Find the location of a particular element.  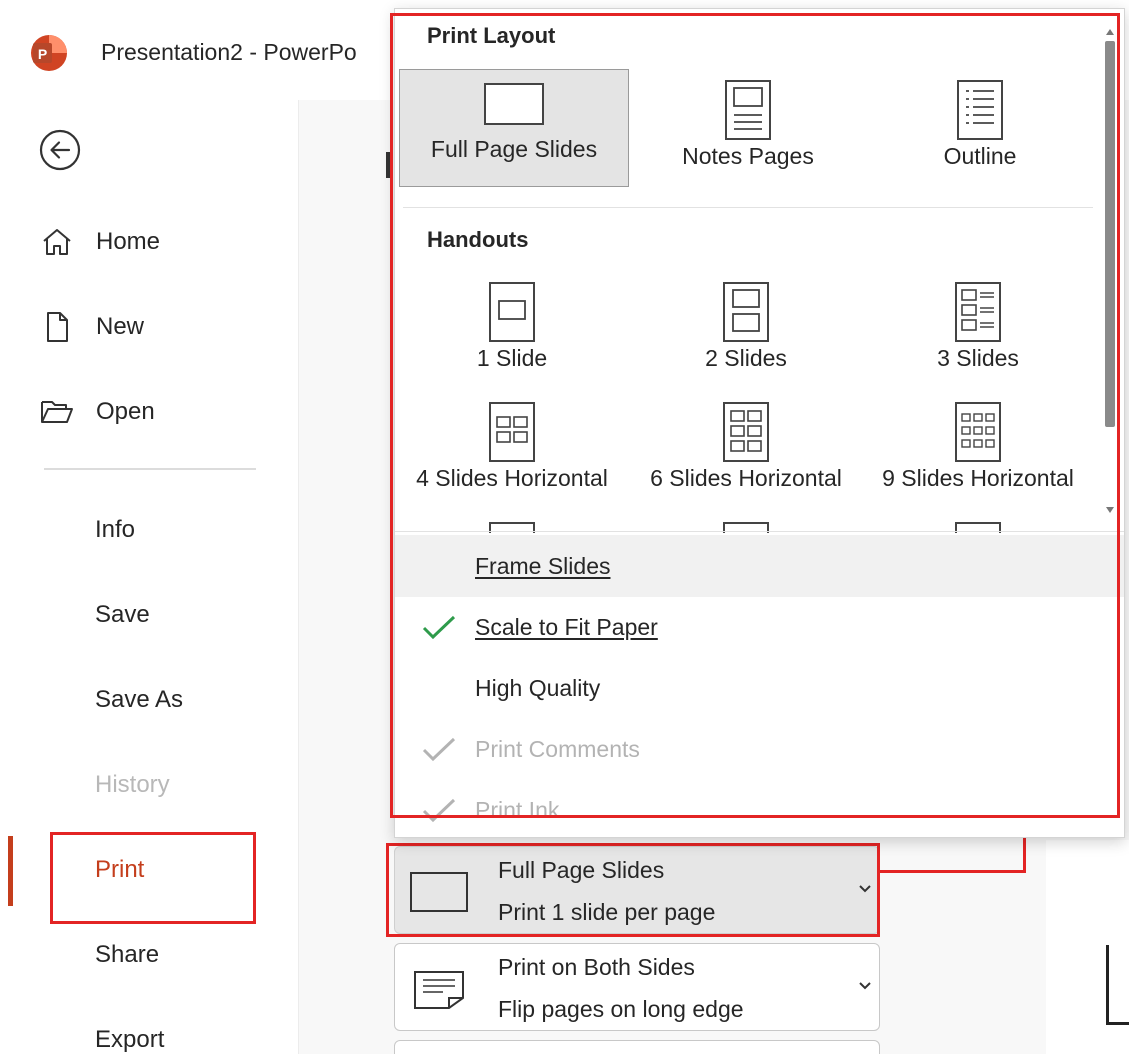

back-arrow-icon is located at coordinates (60, 150).